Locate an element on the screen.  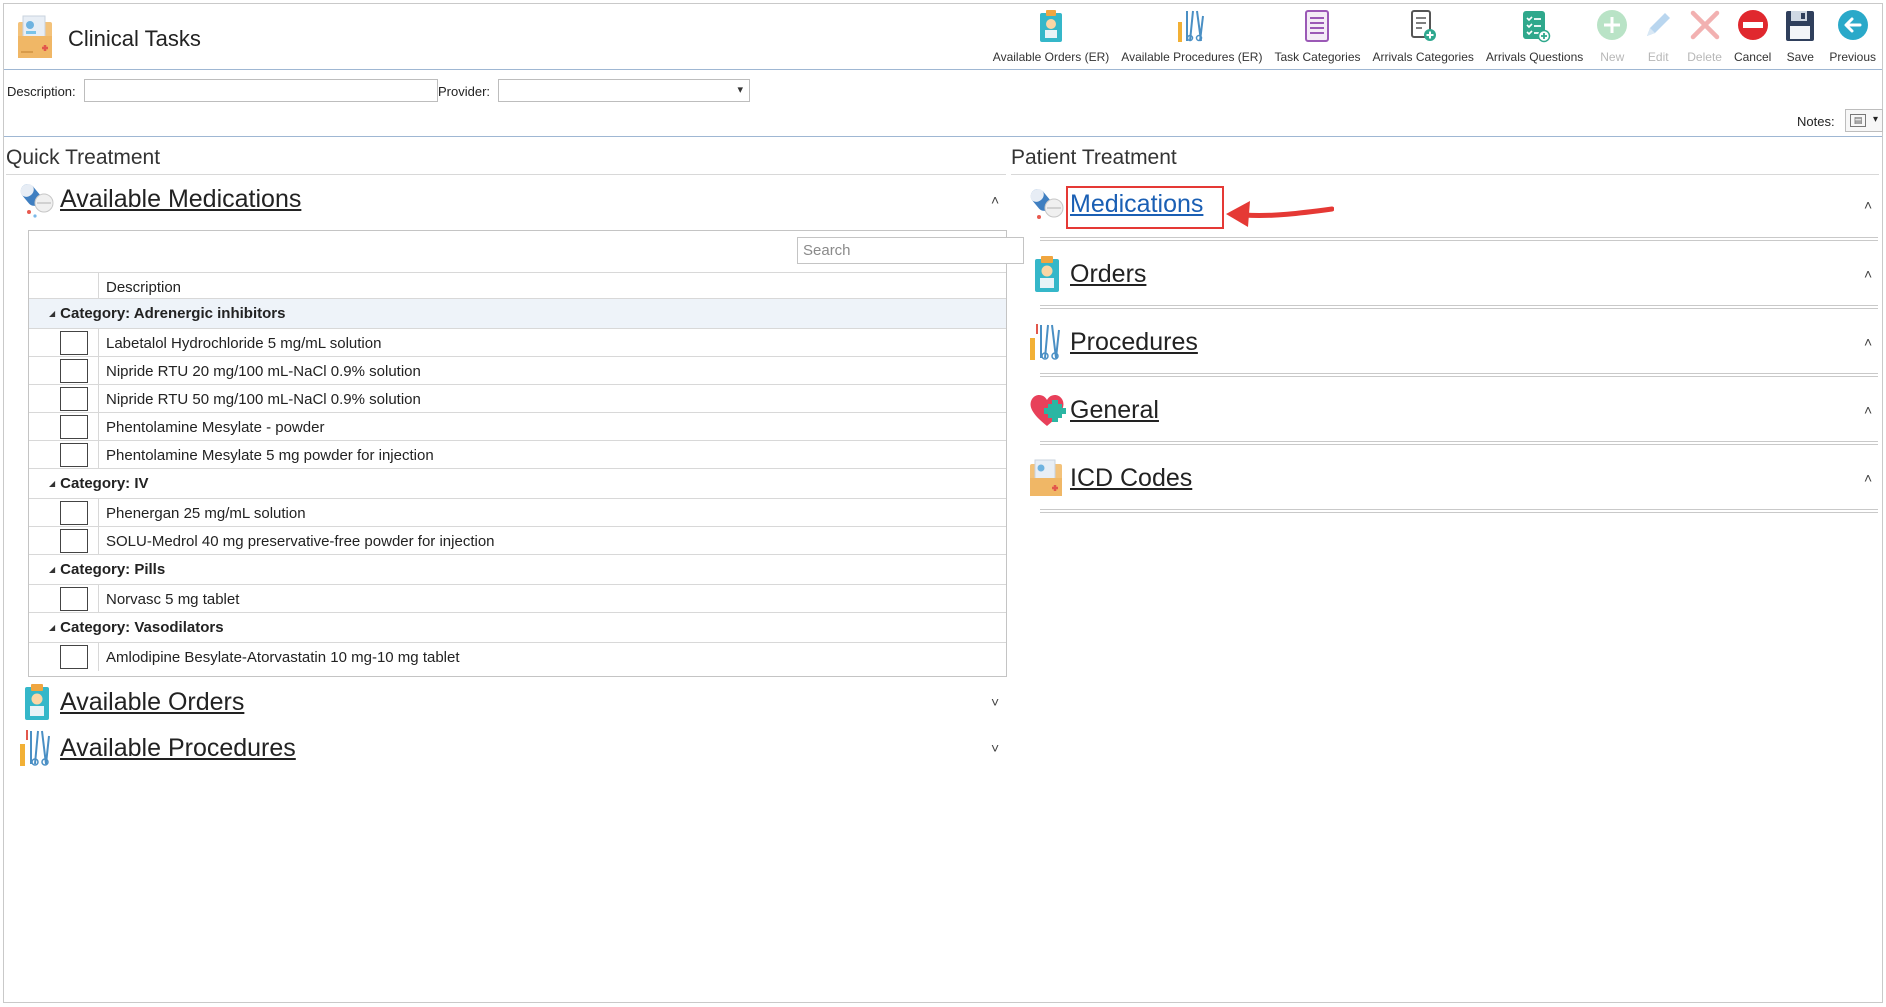
previous-button: Previous is located at coordinates (1852, 36).